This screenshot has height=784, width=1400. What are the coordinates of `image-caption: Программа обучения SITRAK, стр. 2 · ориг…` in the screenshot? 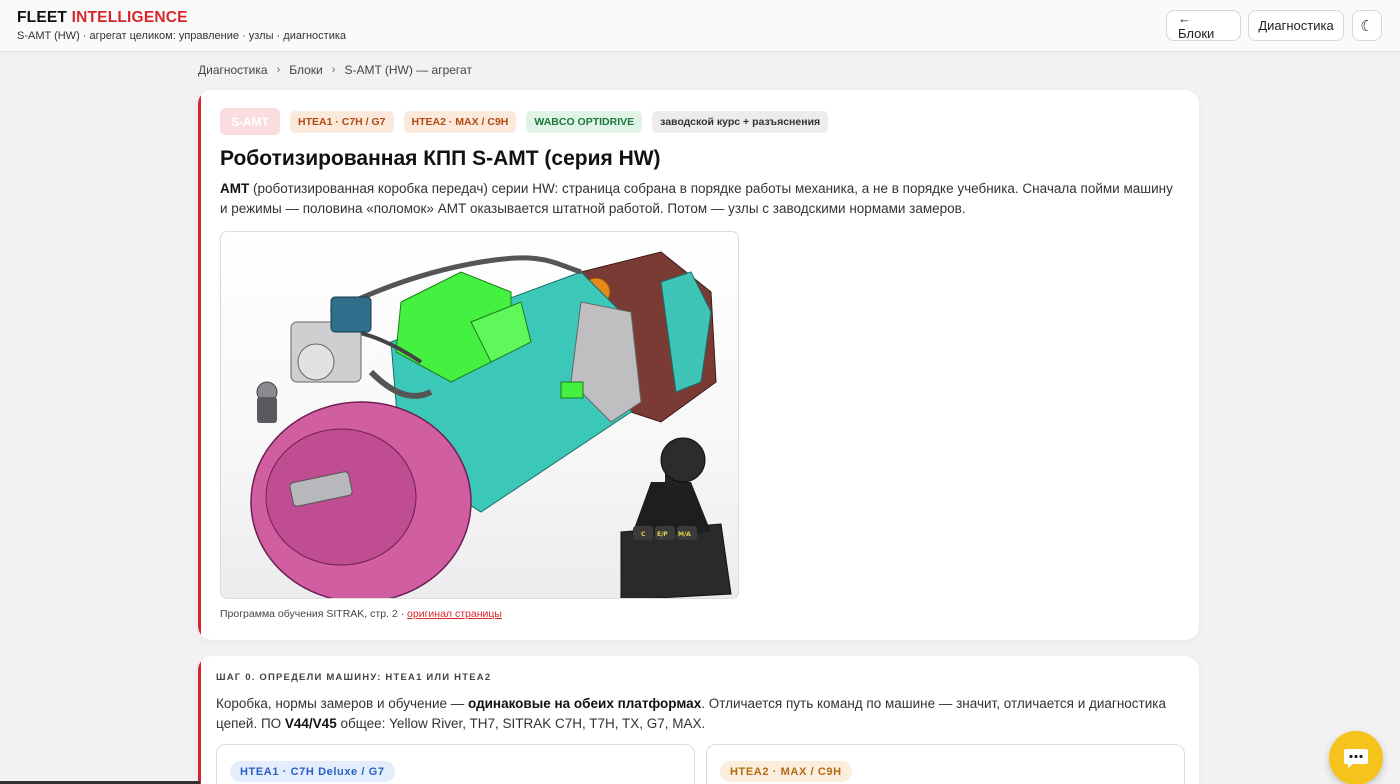 It's located at (361, 614).